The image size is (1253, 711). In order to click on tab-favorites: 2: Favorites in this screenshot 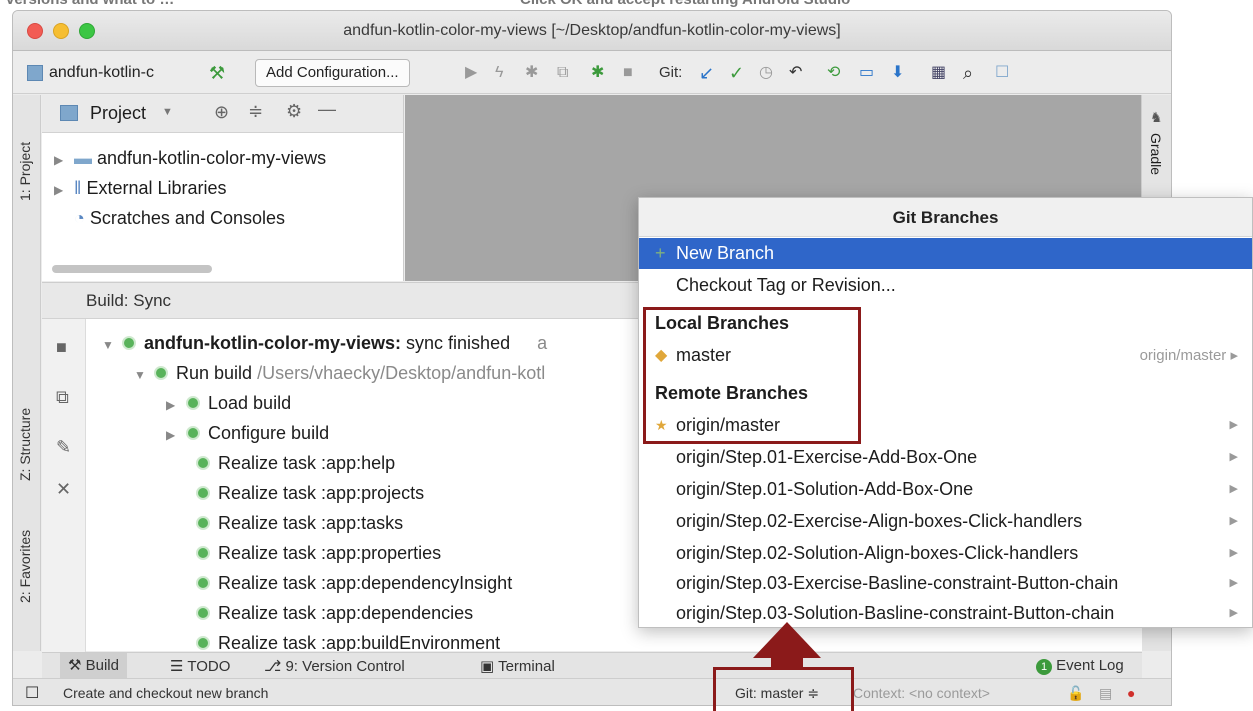, I will do `click(25, 566)`.